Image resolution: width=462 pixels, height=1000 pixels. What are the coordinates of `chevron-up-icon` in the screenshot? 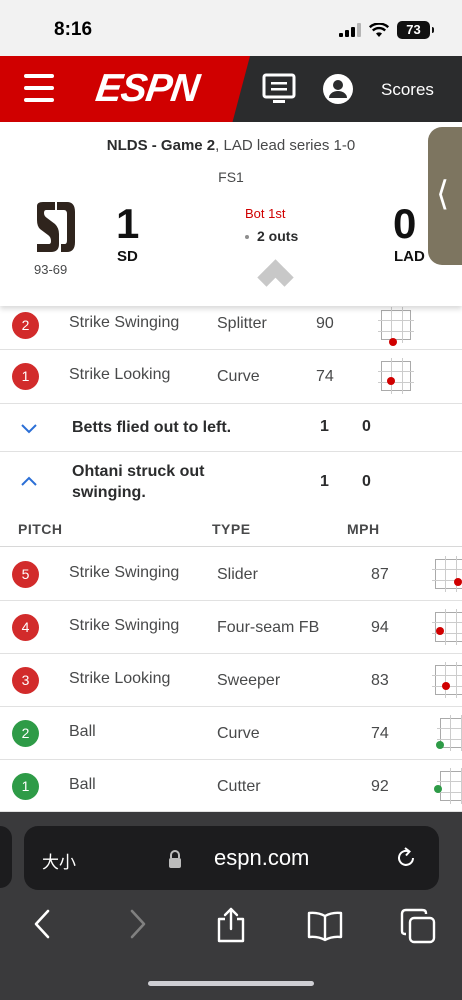 It's located at (29, 482).